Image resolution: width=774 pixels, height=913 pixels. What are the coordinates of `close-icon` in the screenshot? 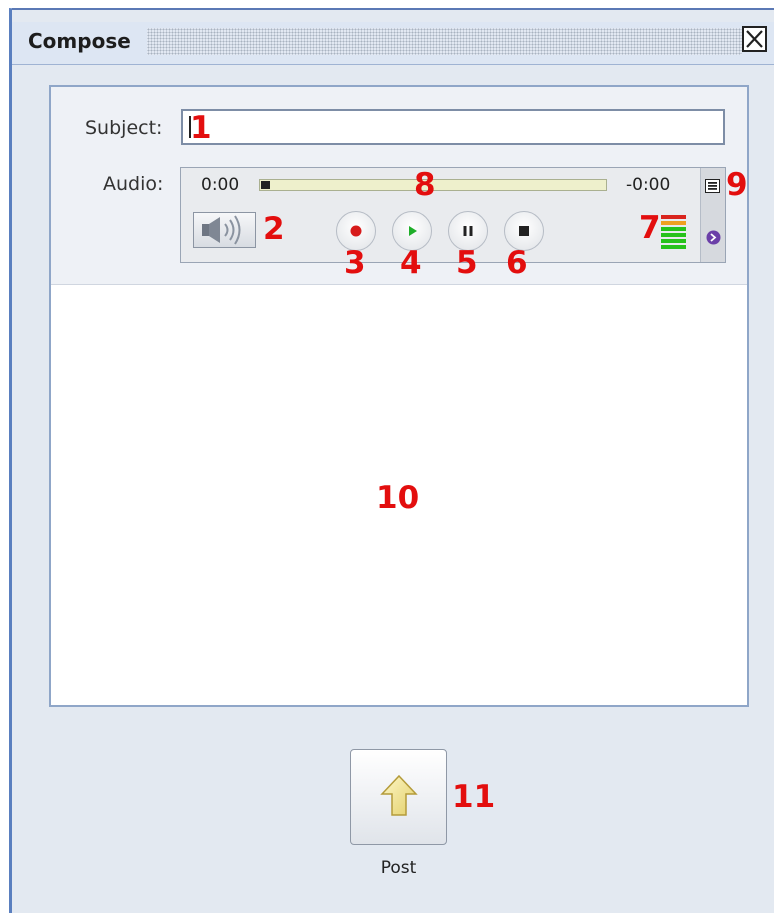 It's located at (754, 39).